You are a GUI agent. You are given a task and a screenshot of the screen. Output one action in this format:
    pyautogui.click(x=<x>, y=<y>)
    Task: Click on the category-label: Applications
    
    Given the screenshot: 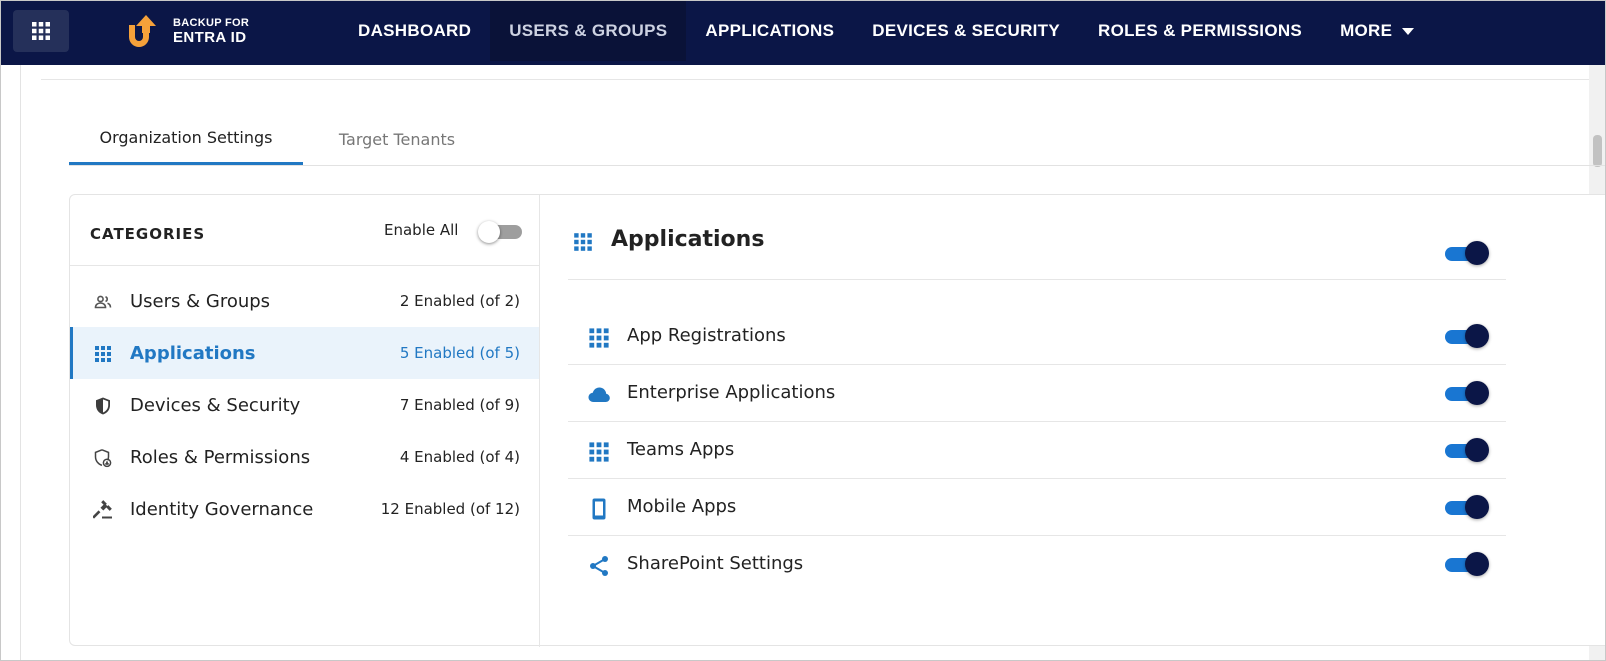 What is the action you would take?
    pyautogui.click(x=193, y=353)
    